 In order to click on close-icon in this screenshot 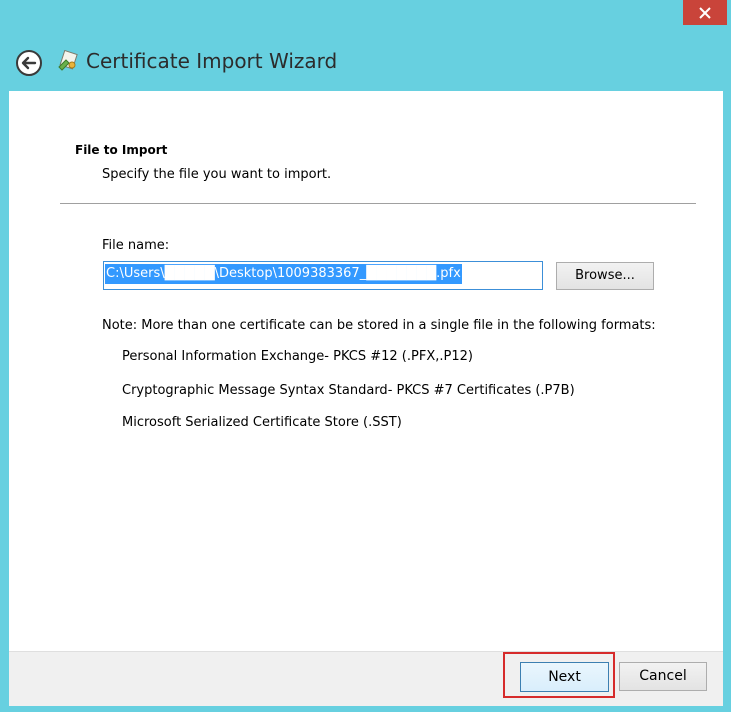, I will do `click(705, 12)`.